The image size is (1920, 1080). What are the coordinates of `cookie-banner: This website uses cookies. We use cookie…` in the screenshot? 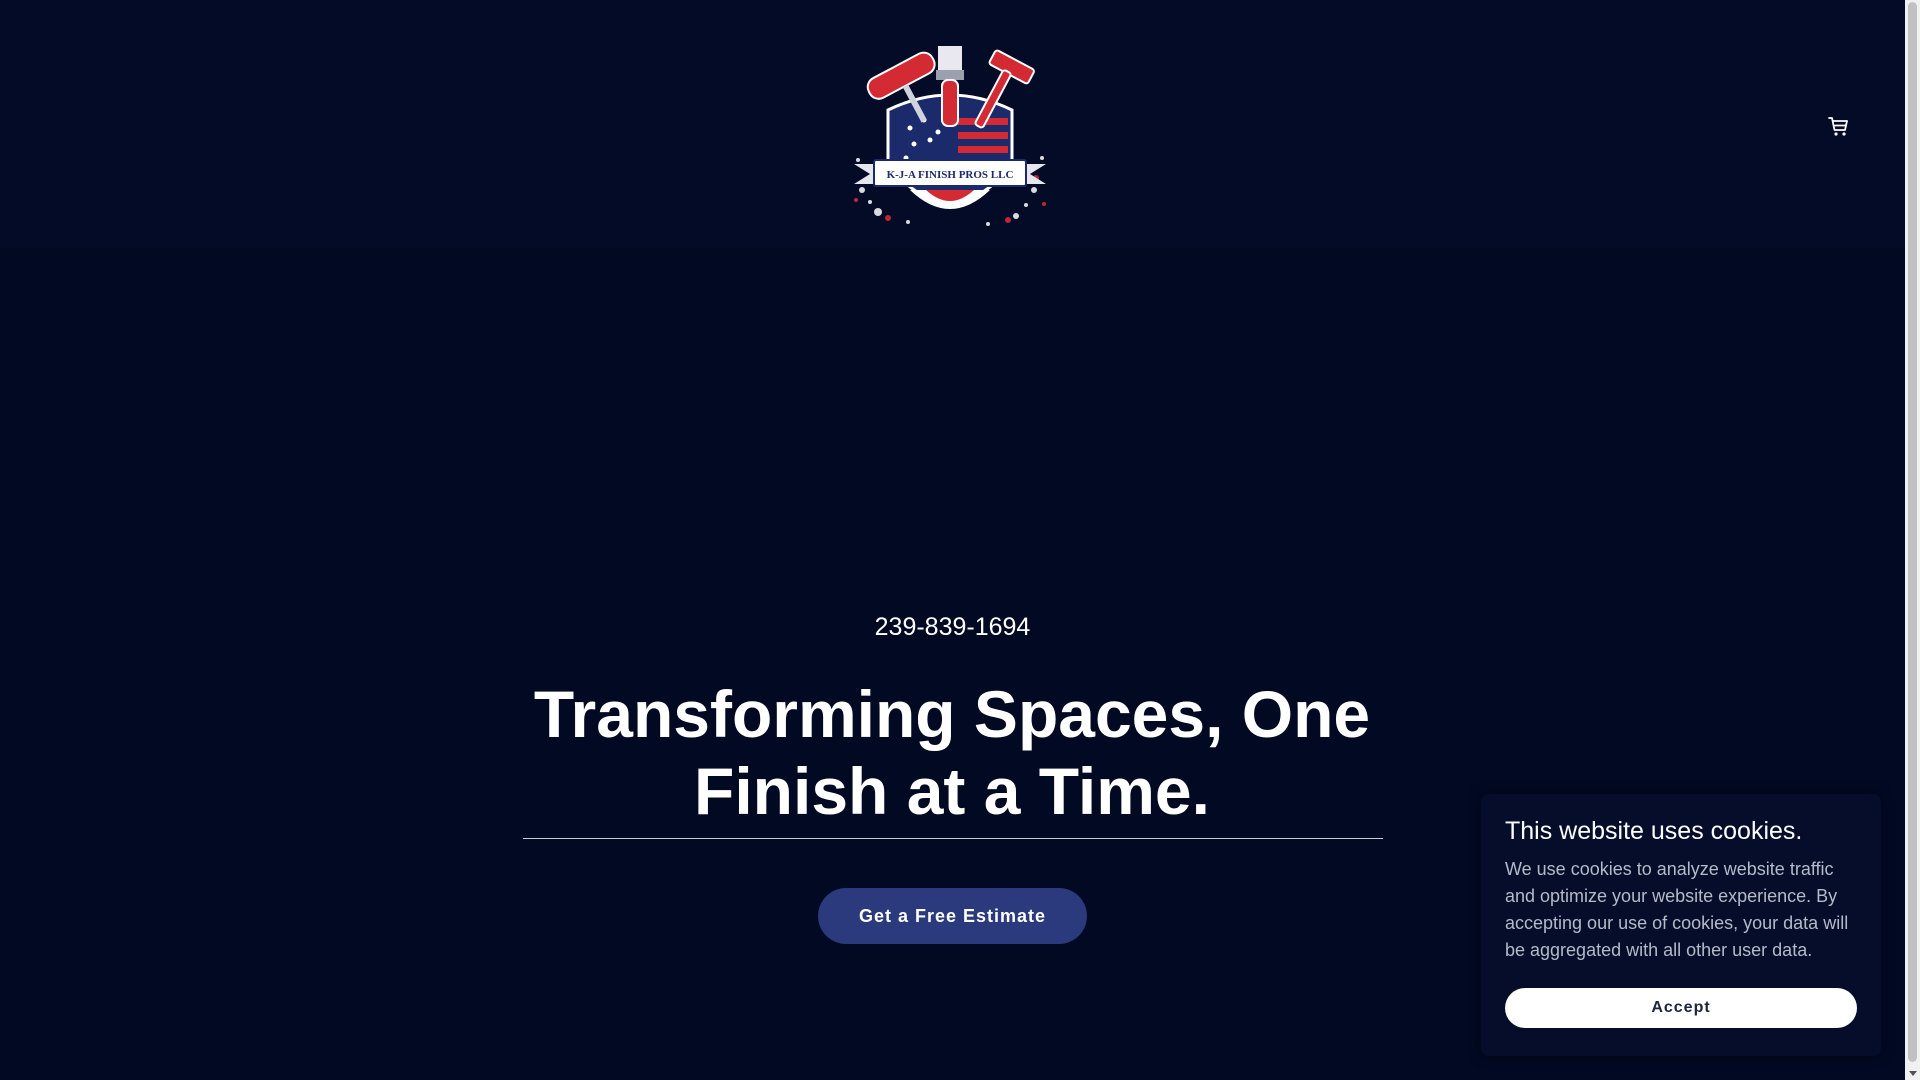 It's located at (1681, 925).